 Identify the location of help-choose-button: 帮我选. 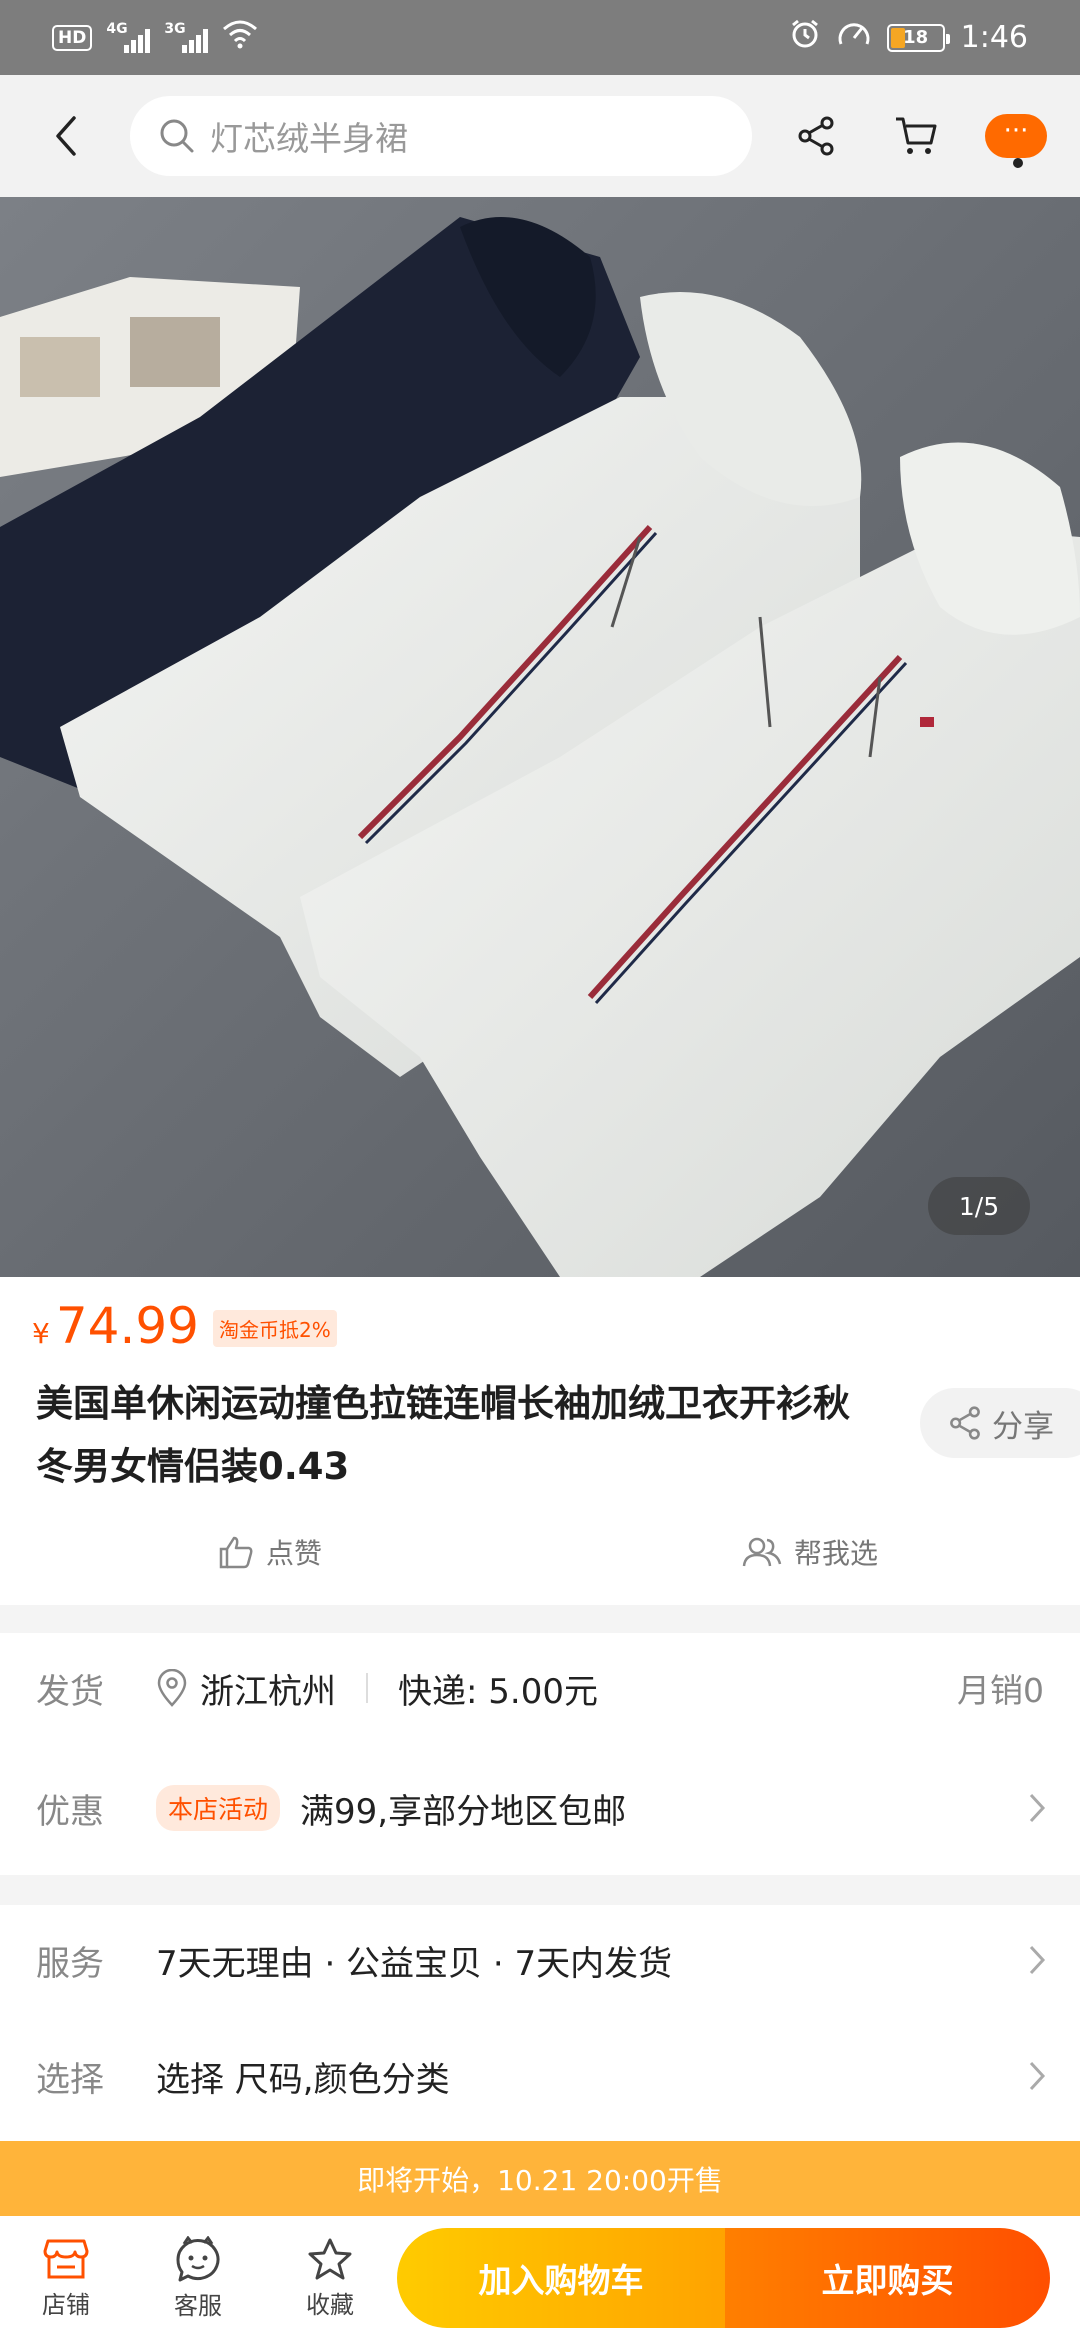
(810, 1552).